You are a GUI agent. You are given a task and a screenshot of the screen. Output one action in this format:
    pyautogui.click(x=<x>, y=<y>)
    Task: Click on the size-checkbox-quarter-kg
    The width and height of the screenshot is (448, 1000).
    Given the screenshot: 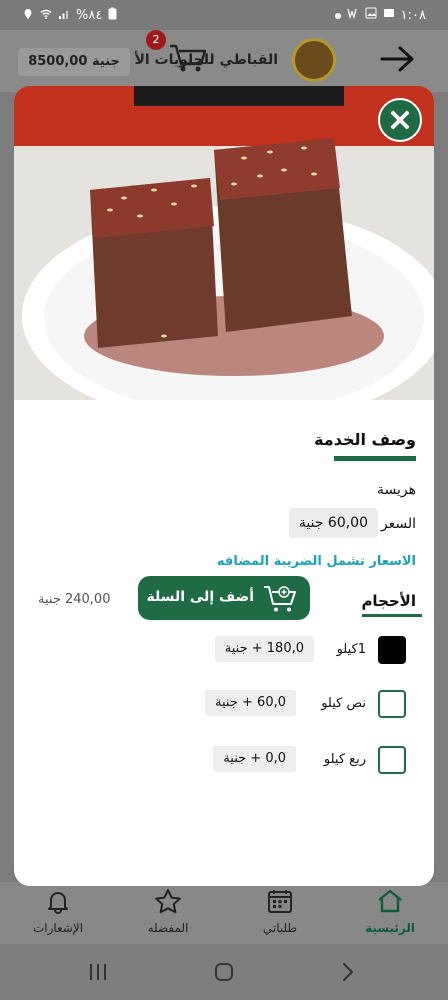 What is the action you would take?
    pyautogui.click(x=392, y=760)
    